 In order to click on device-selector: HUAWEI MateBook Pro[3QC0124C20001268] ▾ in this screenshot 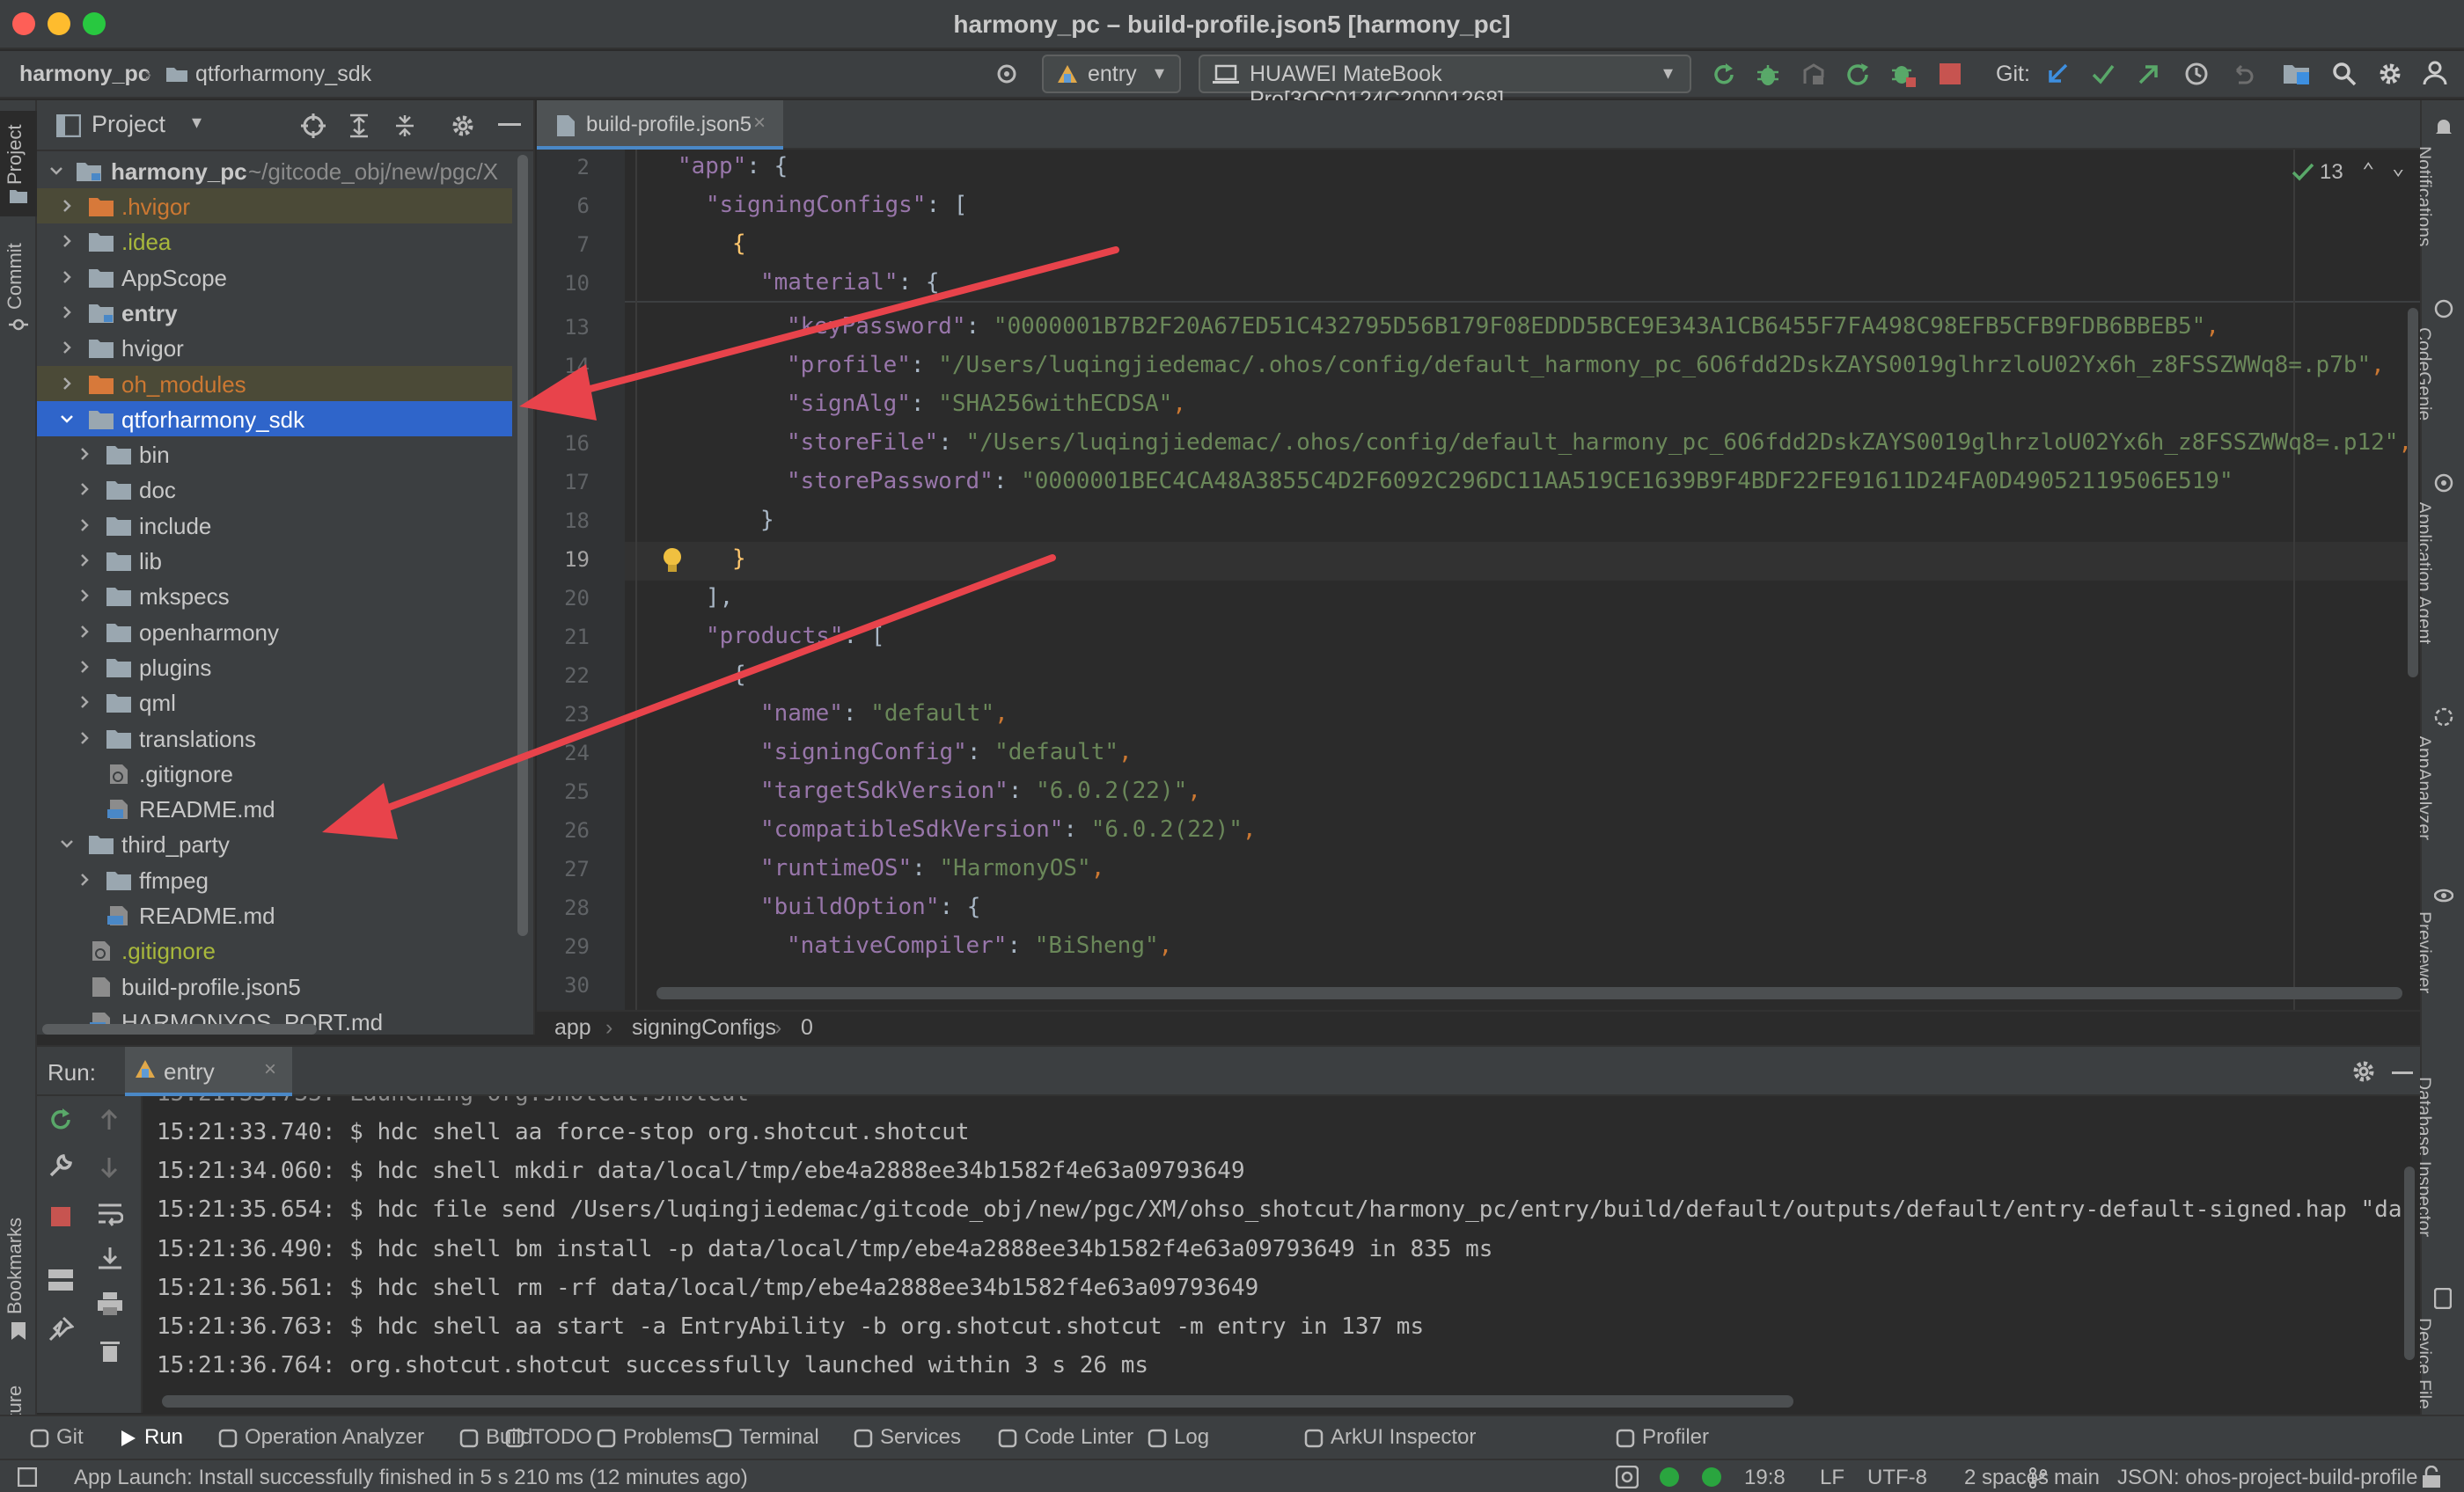, I will do `click(1445, 83)`.